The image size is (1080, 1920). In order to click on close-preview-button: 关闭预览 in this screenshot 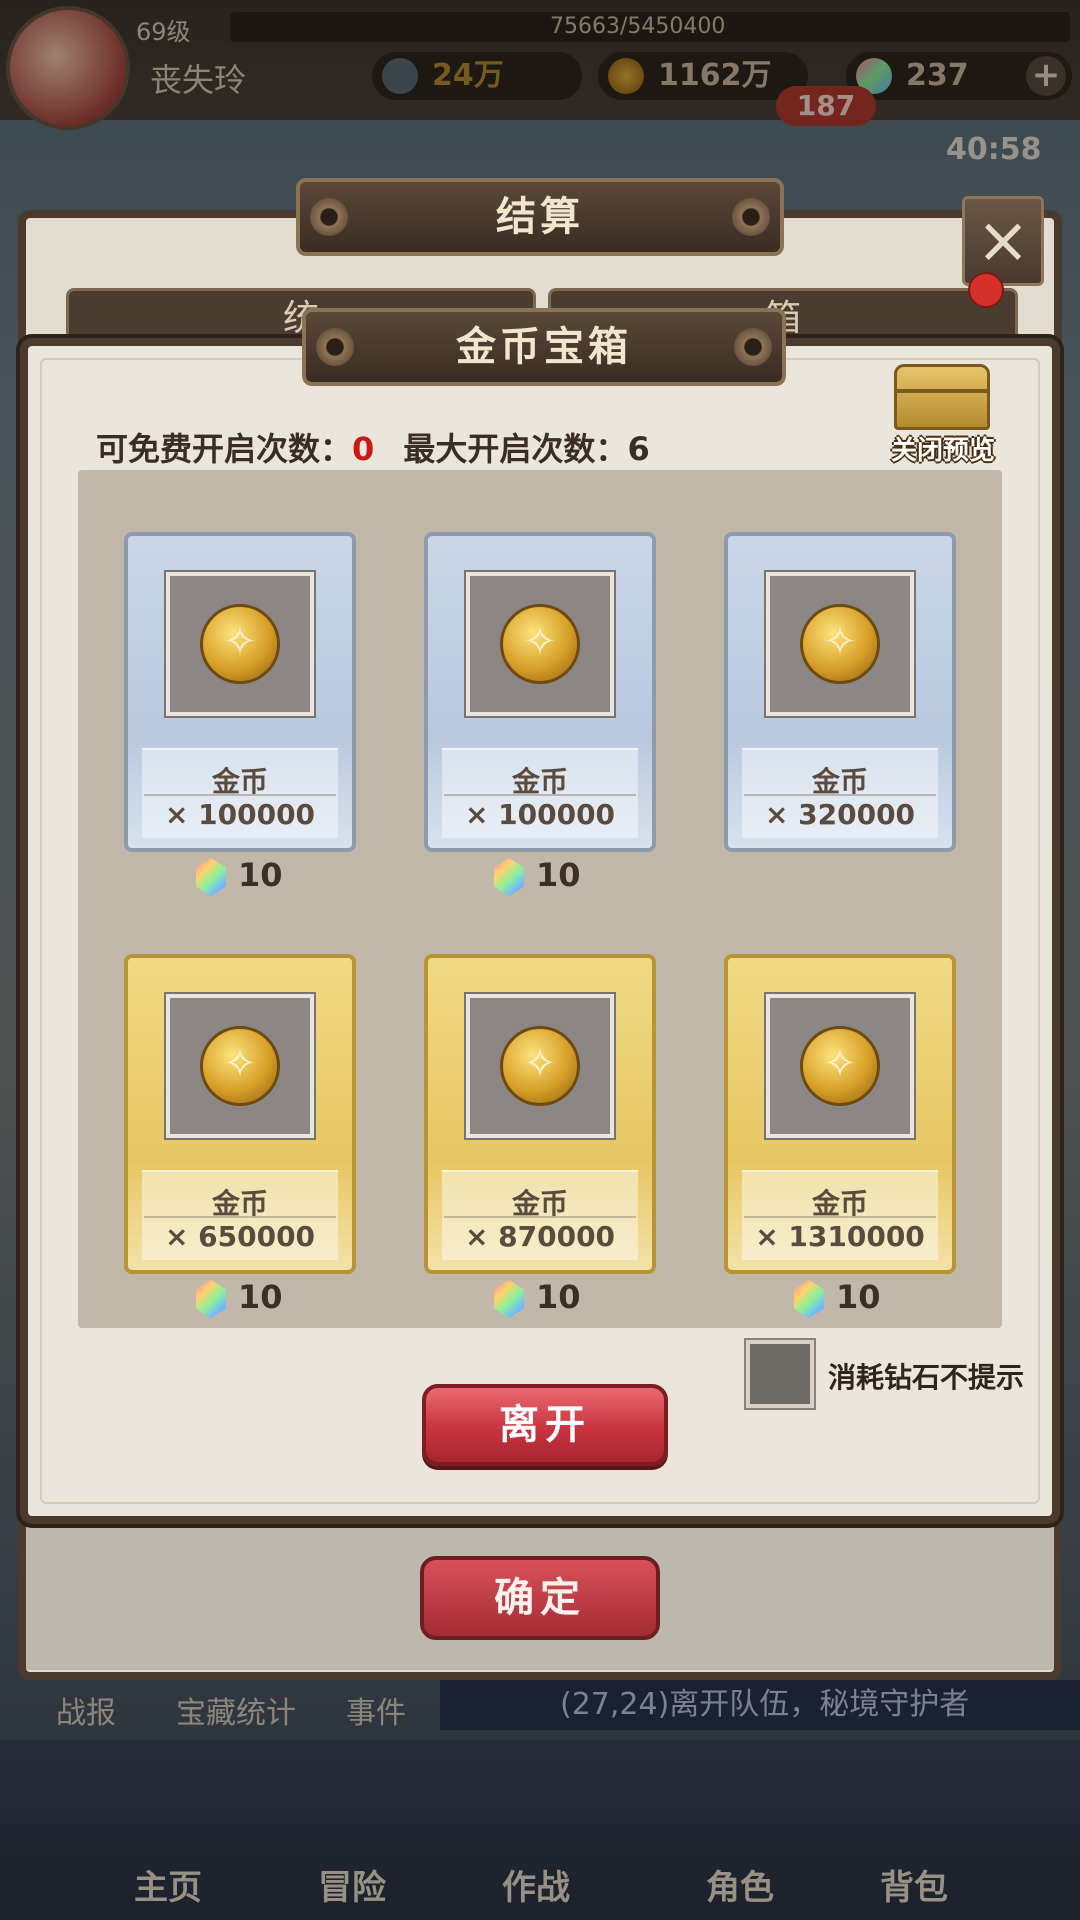, I will do `click(943, 415)`.